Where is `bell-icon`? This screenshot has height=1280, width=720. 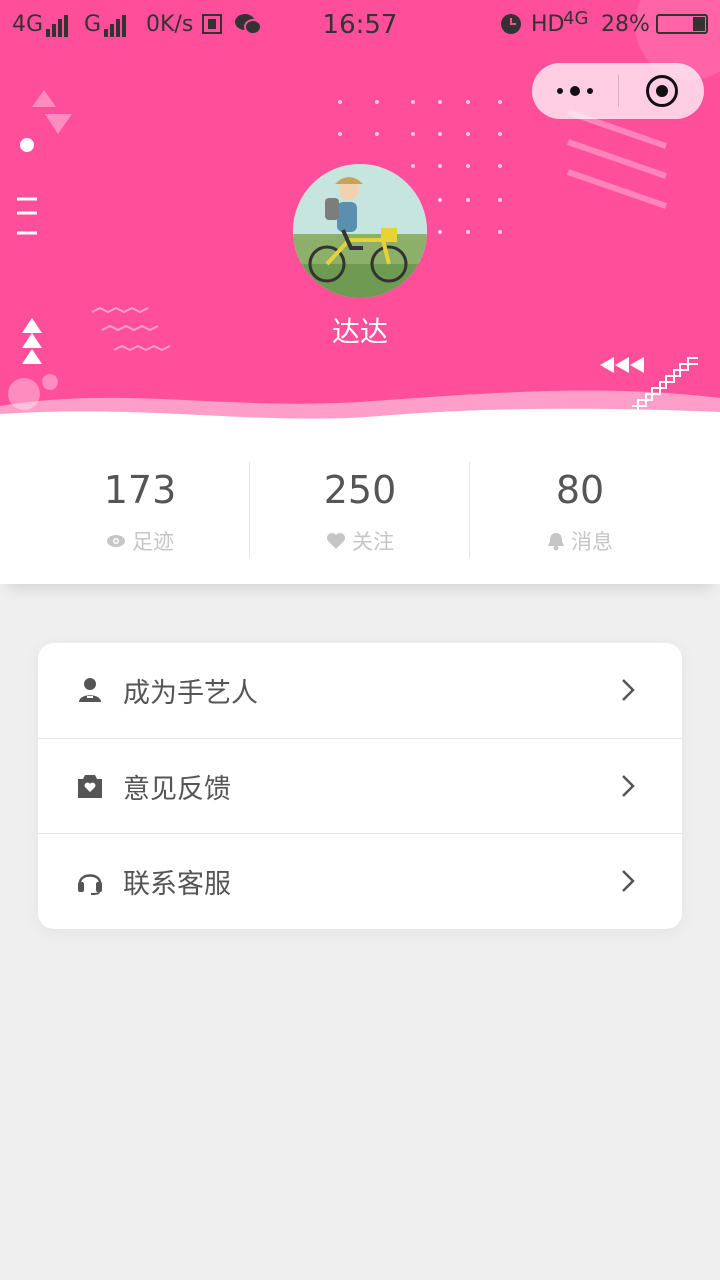
bell-icon is located at coordinates (556, 542).